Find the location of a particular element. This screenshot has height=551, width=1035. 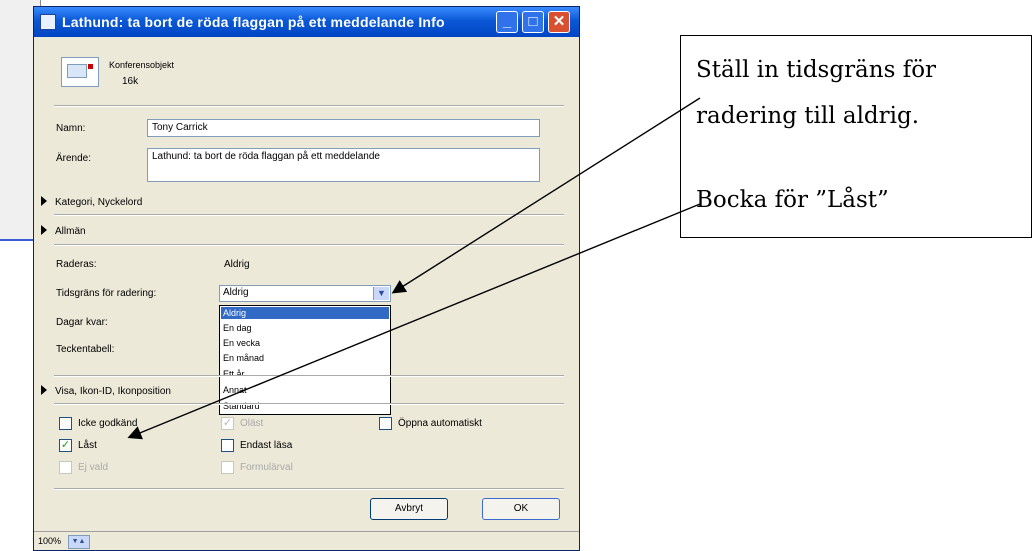

arrow-to-expire-dropdown is located at coordinates (546, 195).